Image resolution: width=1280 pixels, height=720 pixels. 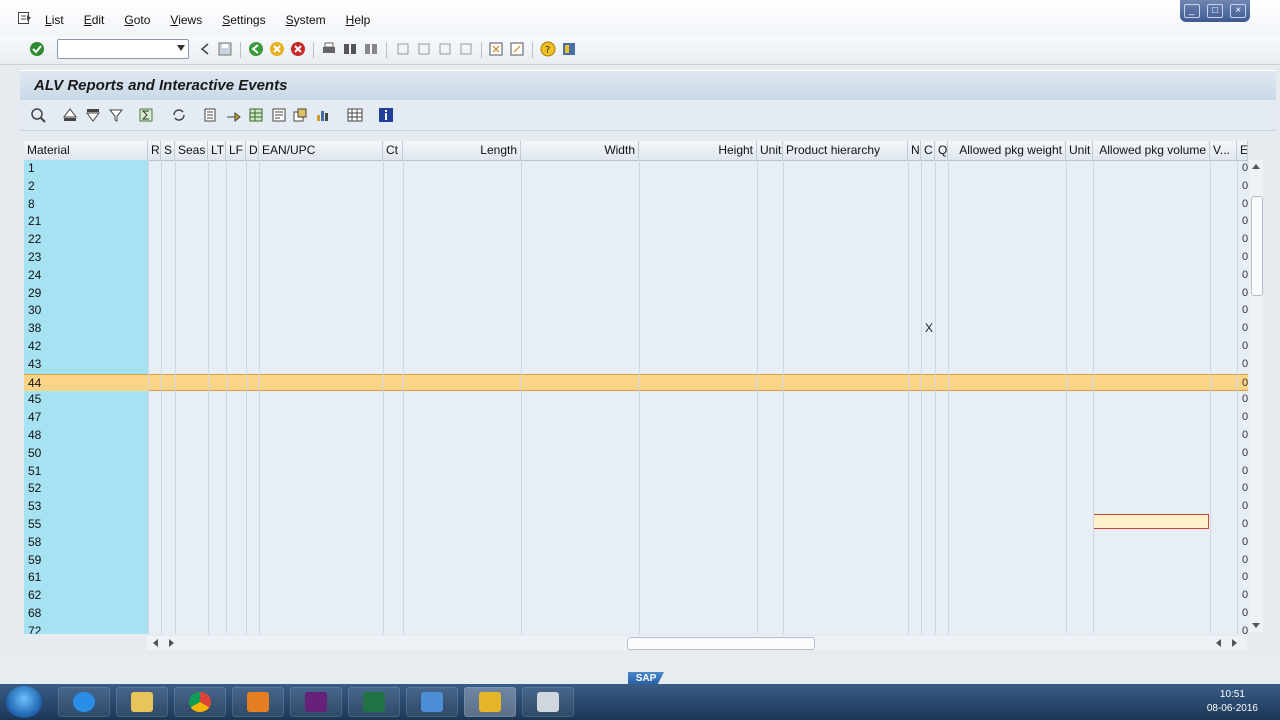 I want to click on minimize-icon: _, so click(x=1191, y=11).